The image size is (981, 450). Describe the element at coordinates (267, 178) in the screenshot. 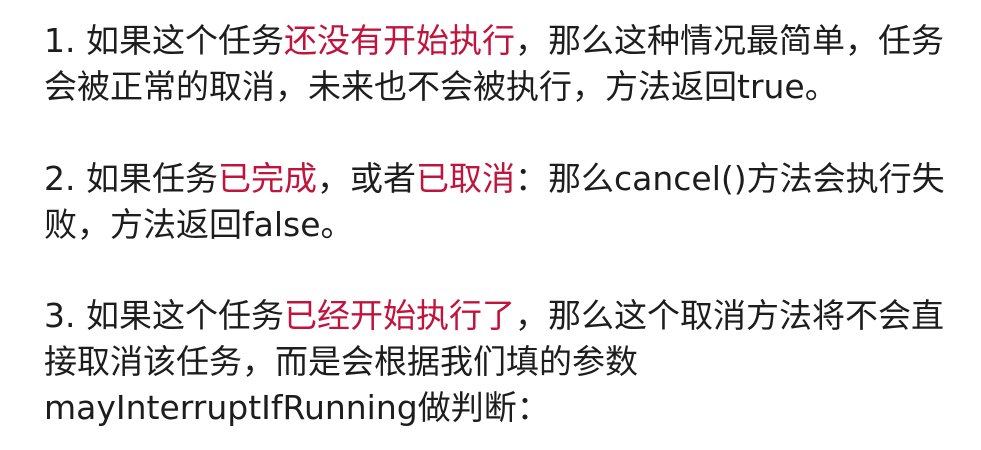

I see `p2-highlight-completed: 已完成` at that location.